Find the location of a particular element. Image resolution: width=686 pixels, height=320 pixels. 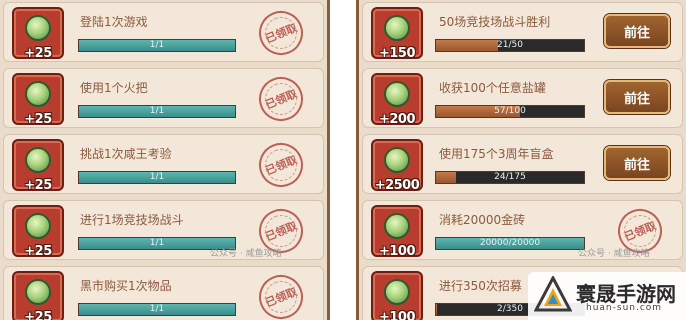

task-row: +25 登陆1次游戏 1/1 已领取 is located at coordinates (163, 32).